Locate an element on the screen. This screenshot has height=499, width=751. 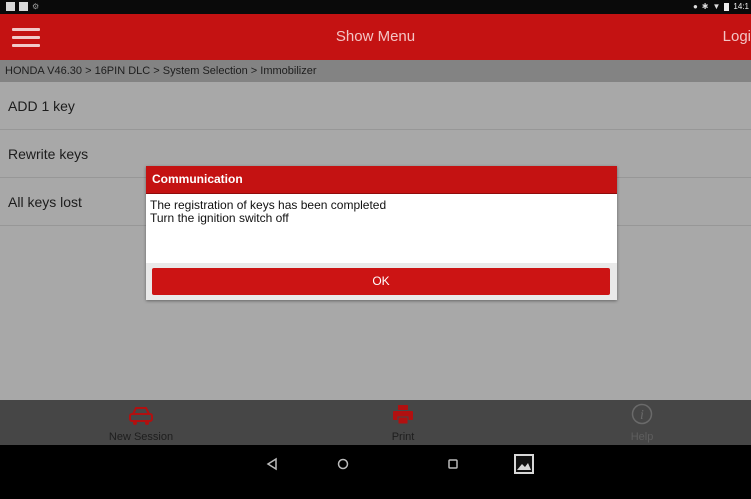
dialog-message-line: Turn the ignition switch off is located at coordinates (219, 218).